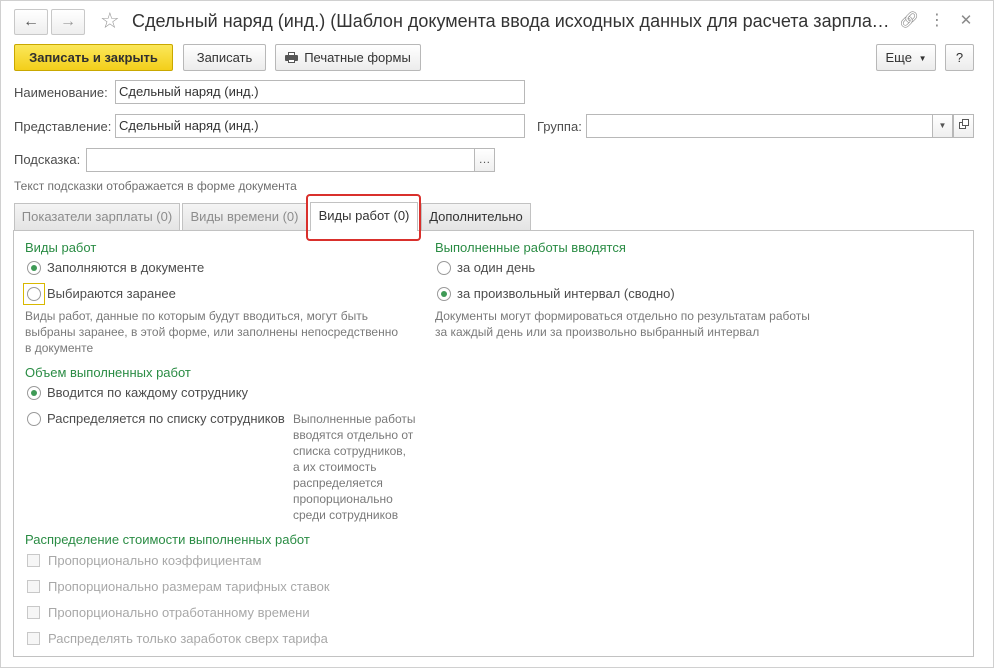  Describe the element at coordinates (189, 586) in the screenshot. I see `option-by-tariff-rates: Пропорционально размерам тарифных ставок` at that location.